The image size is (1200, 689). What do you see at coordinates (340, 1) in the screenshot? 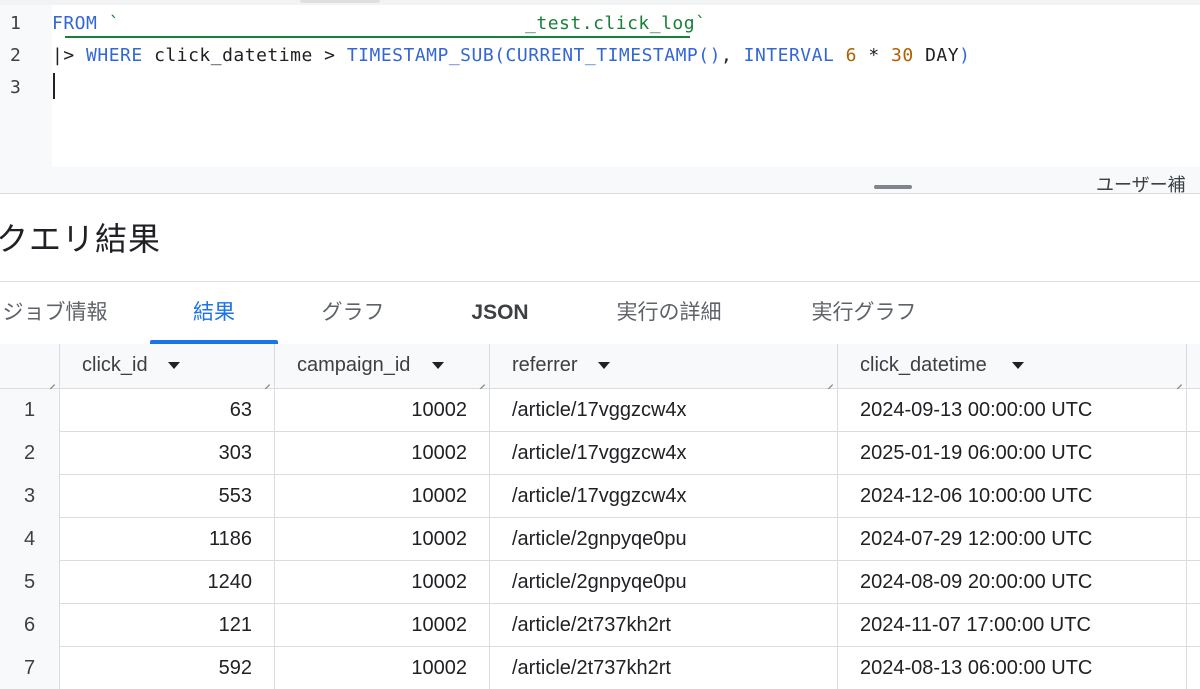
I see `editor-tab-nub` at bounding box center [340, 1].